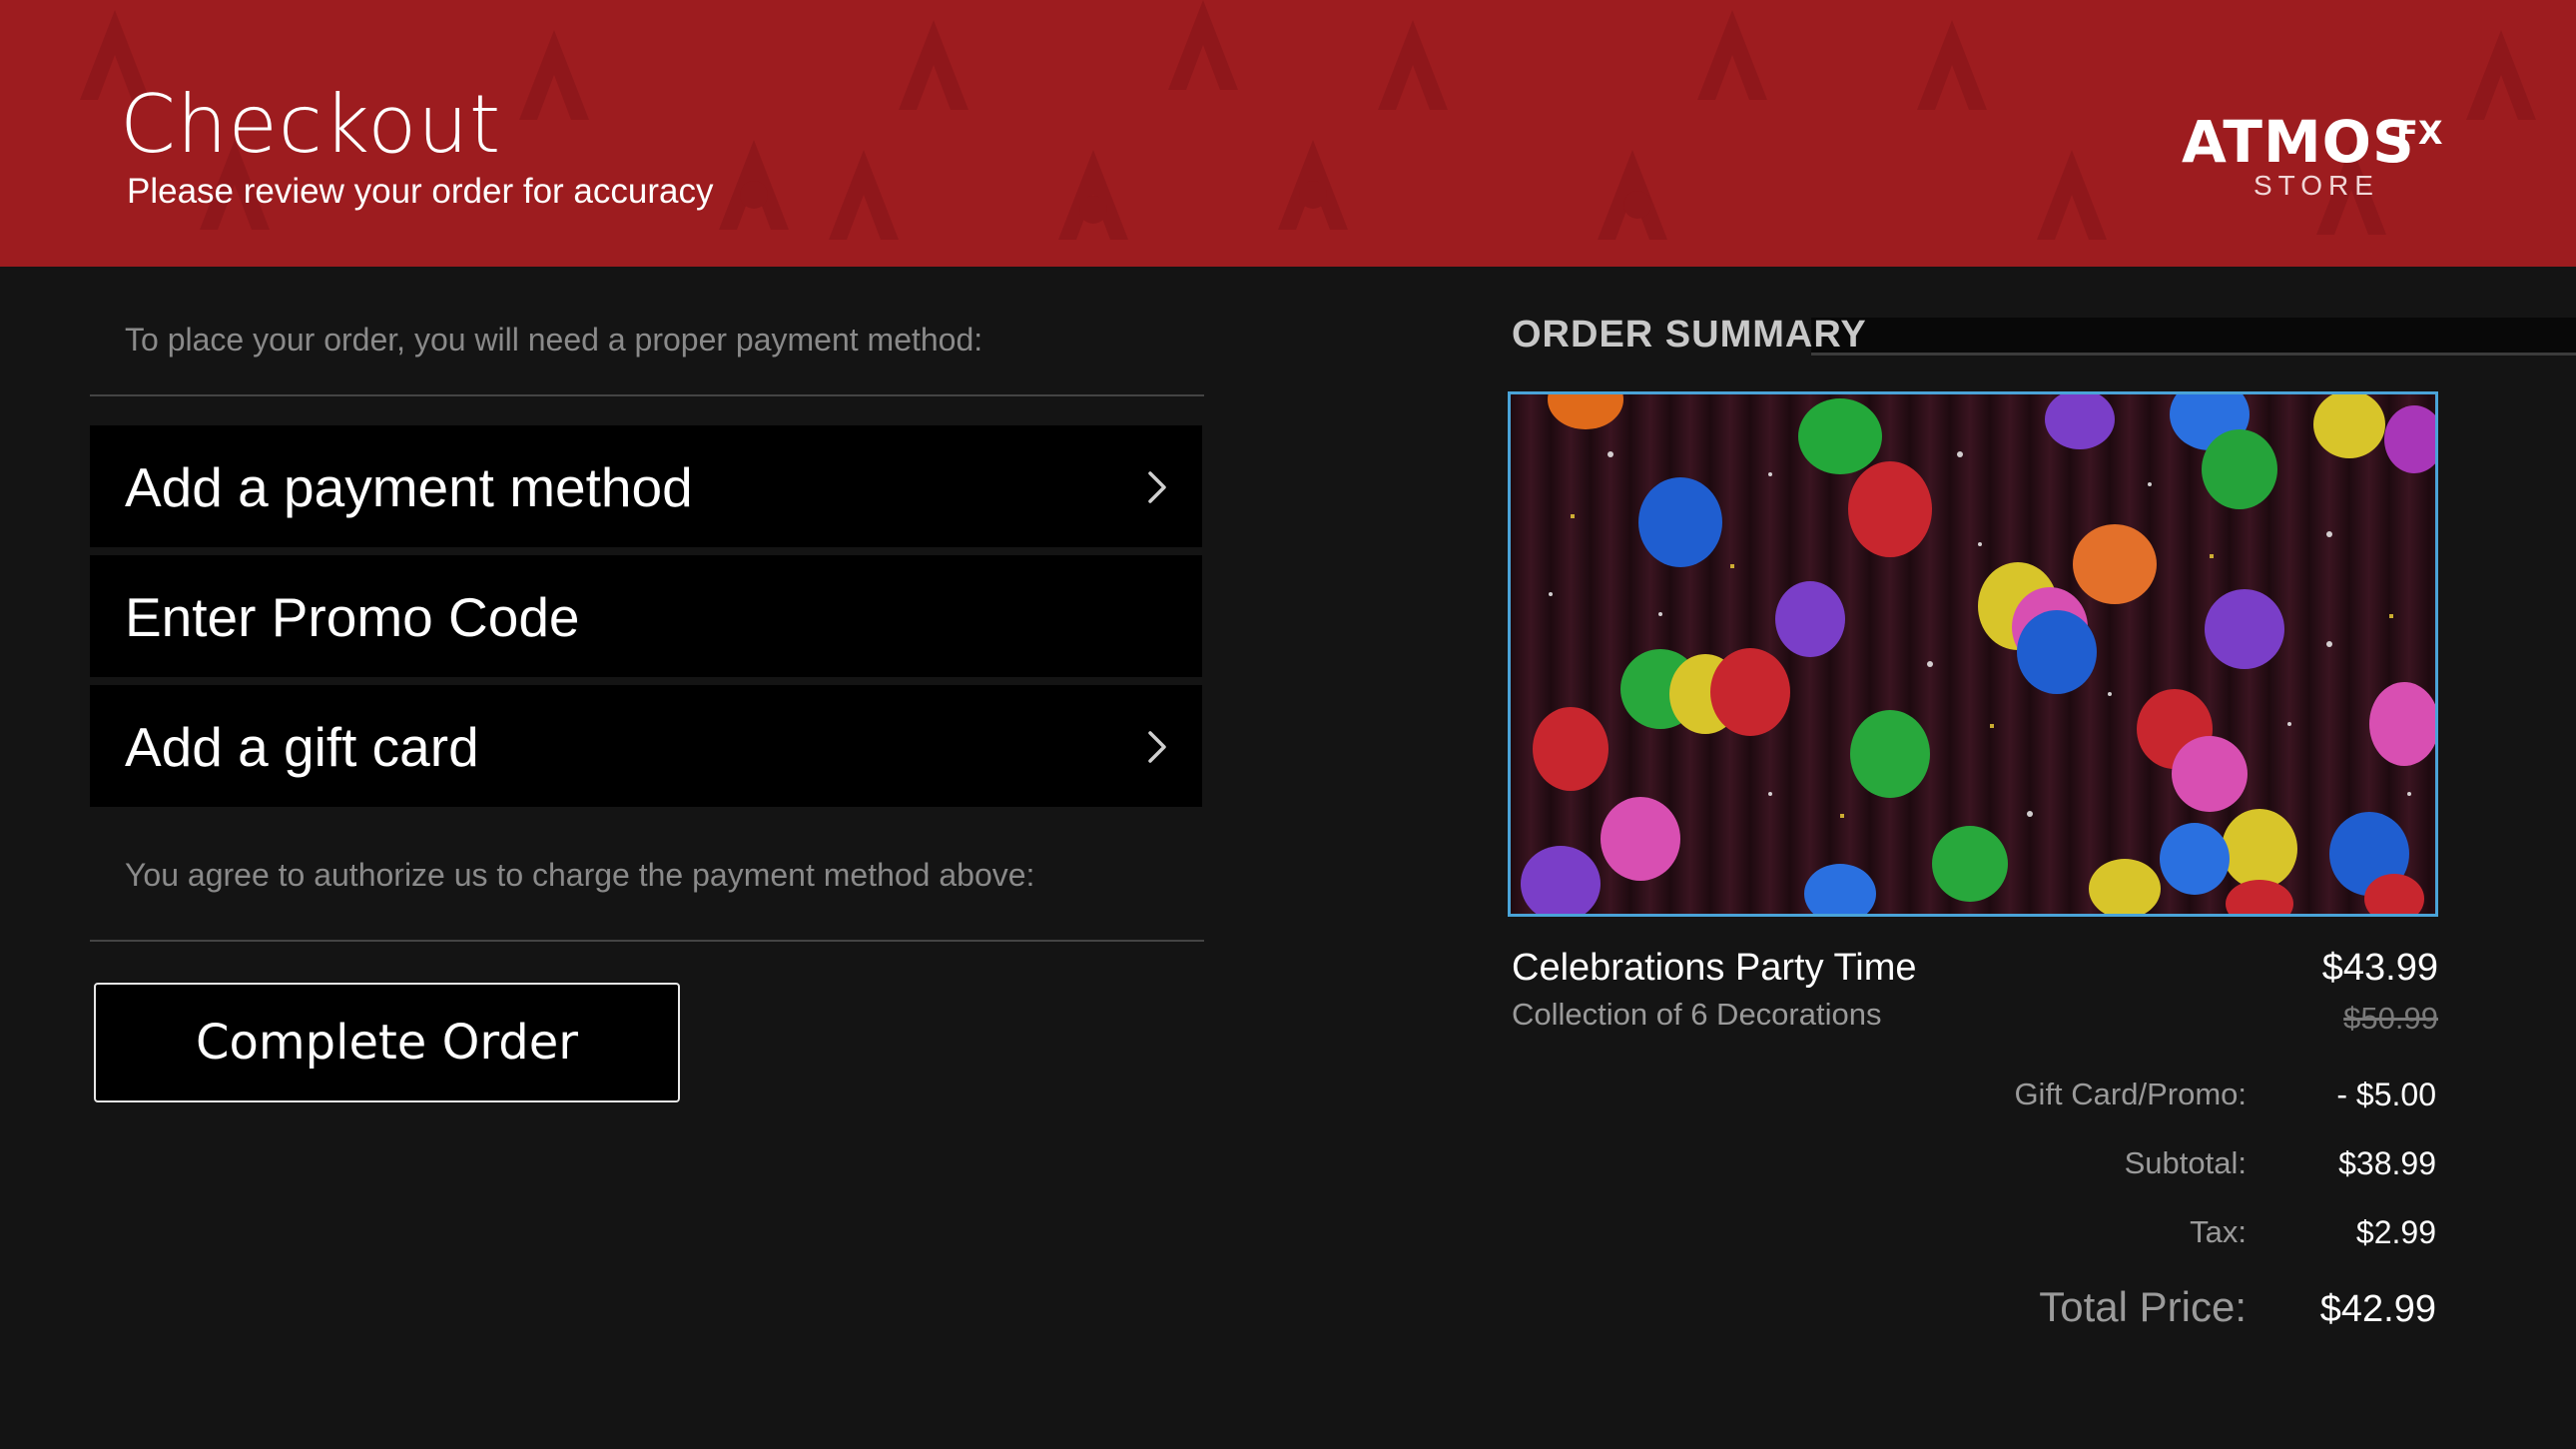 This screenshot has width=2576, height=1449. I want to click on tax-value: $2.99, so click(2395, 1232).